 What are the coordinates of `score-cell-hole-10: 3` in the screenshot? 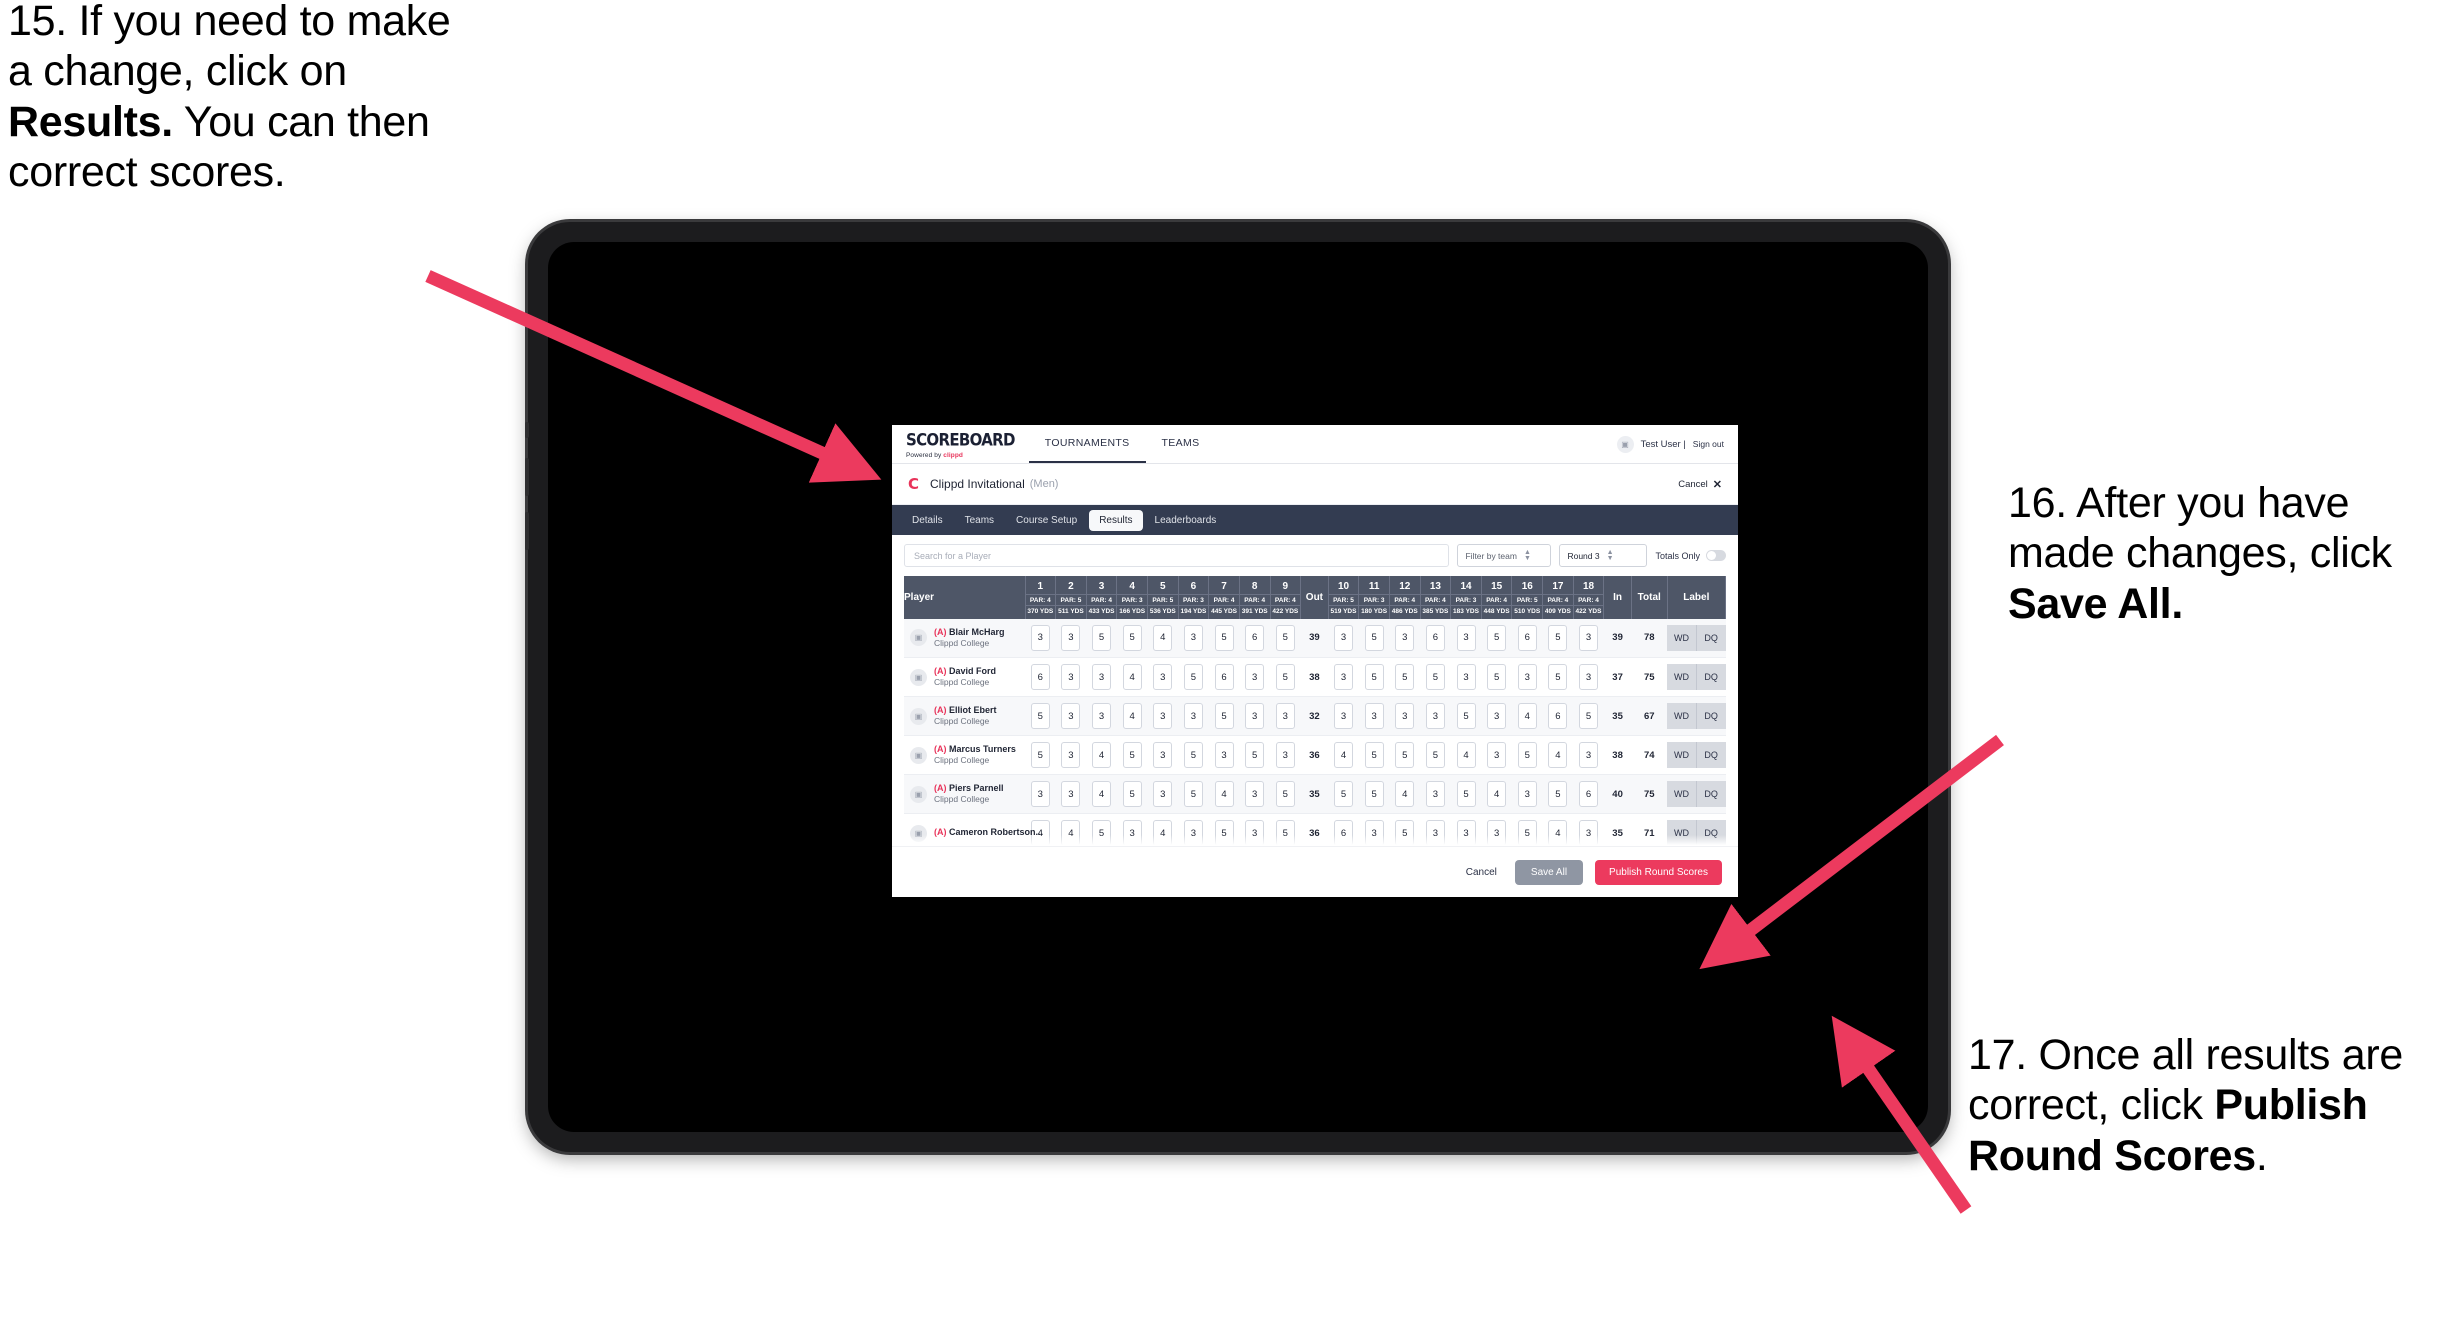 It's located at (1343, 716).